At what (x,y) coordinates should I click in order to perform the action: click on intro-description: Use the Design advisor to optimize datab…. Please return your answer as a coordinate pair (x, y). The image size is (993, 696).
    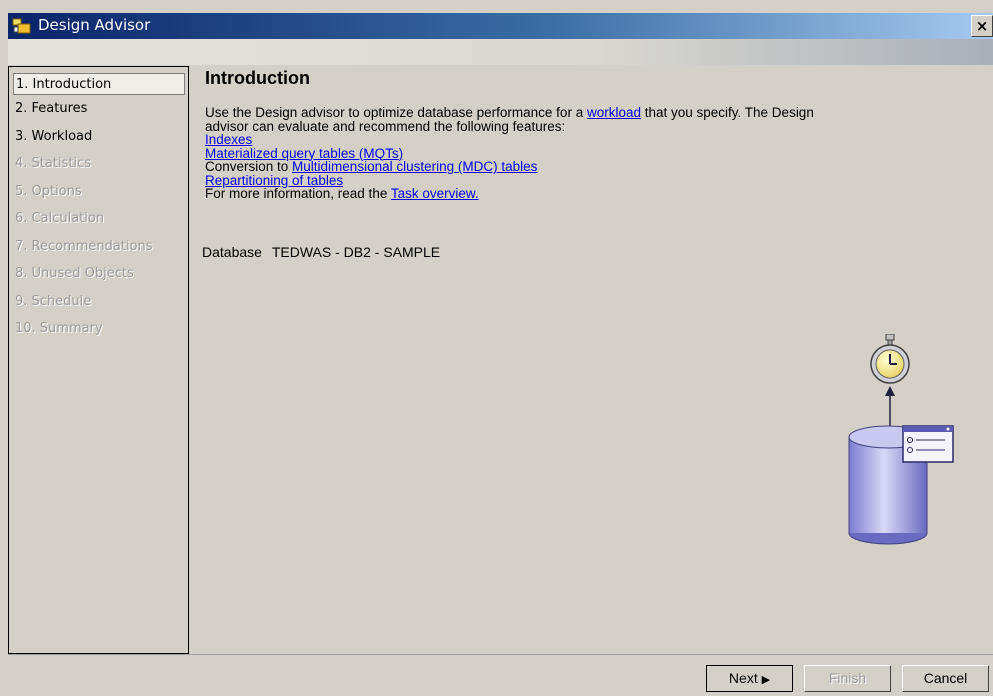
    Looking at the image, I should click on (590, 153).